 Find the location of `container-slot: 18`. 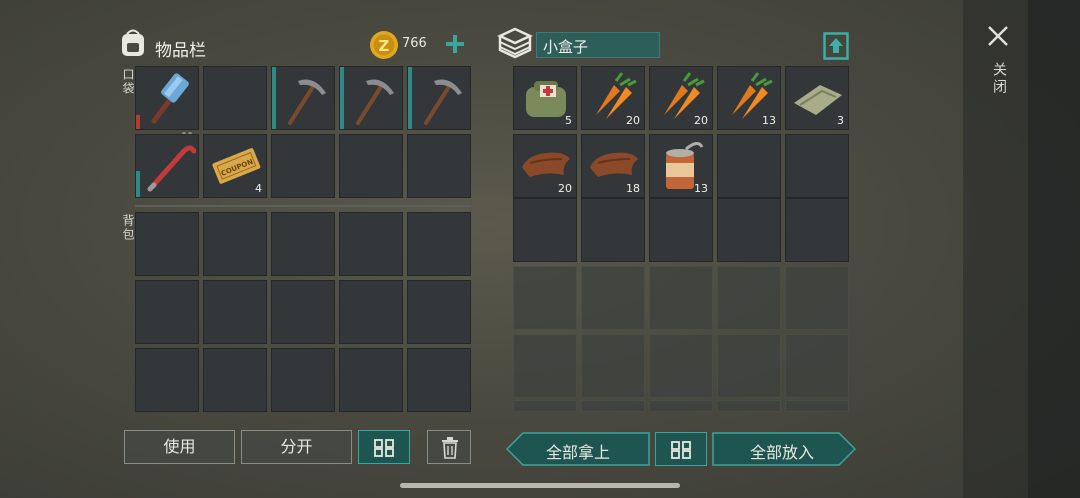

container-slot: 18 is located at coordinates (613, 166).